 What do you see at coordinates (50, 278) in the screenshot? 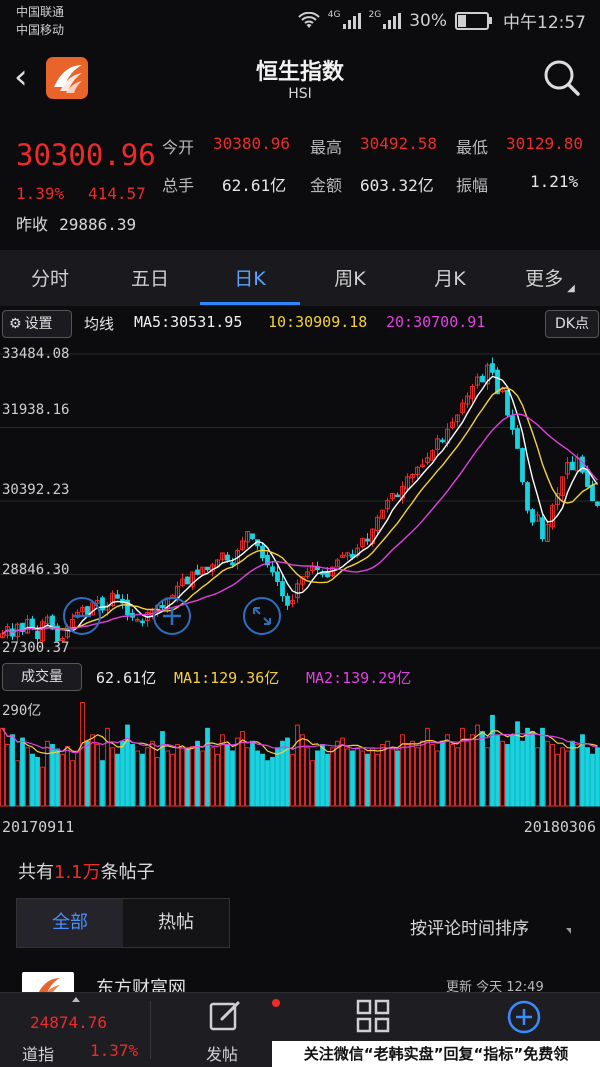
I see `tab-intraday: 分时` at bounding box center [50, 278].